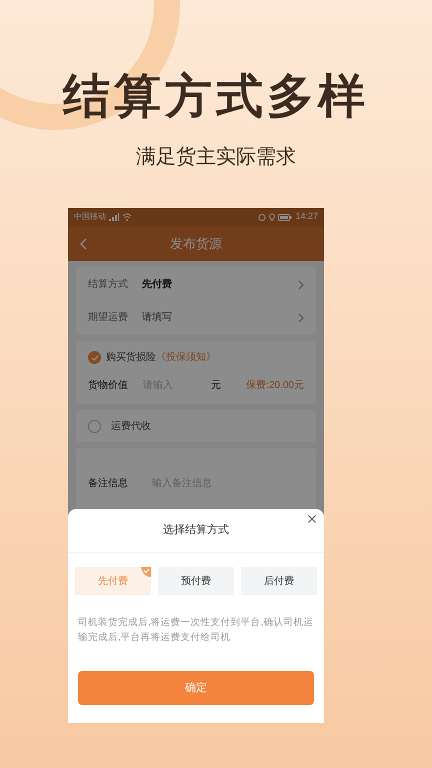  Describe the element at coordinates (157, 317) in the screenshot. I see `fee-input: 请填写` at that location.